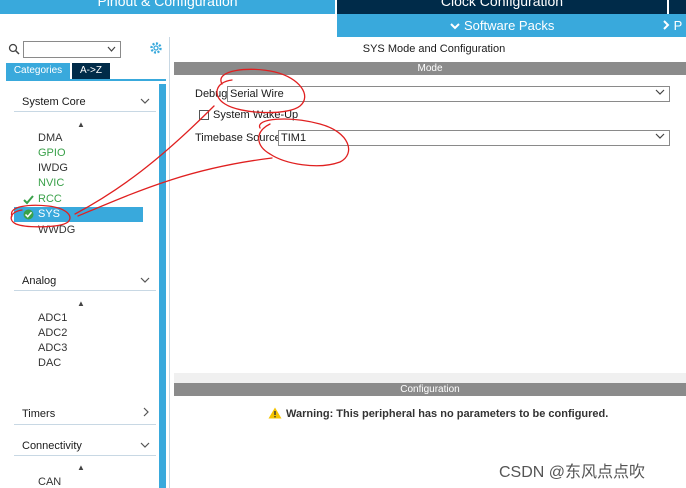 The height and width of the screenshot is (488, 686). Describe the element at coordinates (79, 318) in the screenshot. I see `list-item-adc1: ADC1` at that location.